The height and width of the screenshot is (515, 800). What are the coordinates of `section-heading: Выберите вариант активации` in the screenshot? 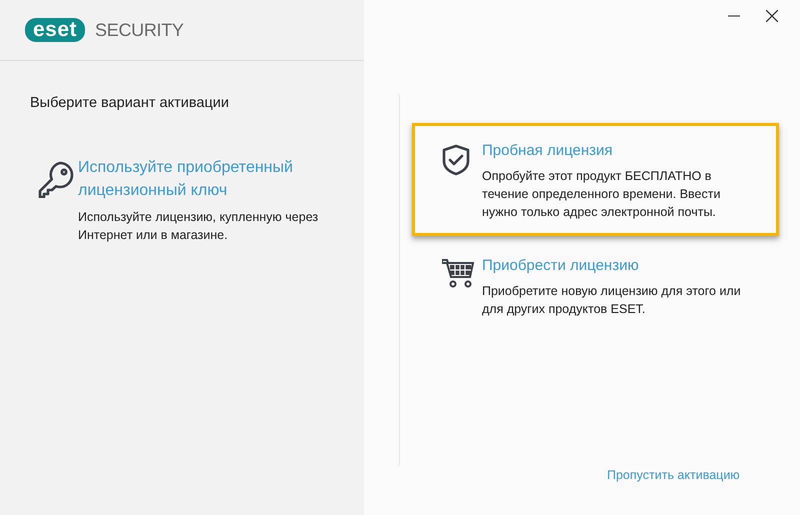 It's located at (130, 103).